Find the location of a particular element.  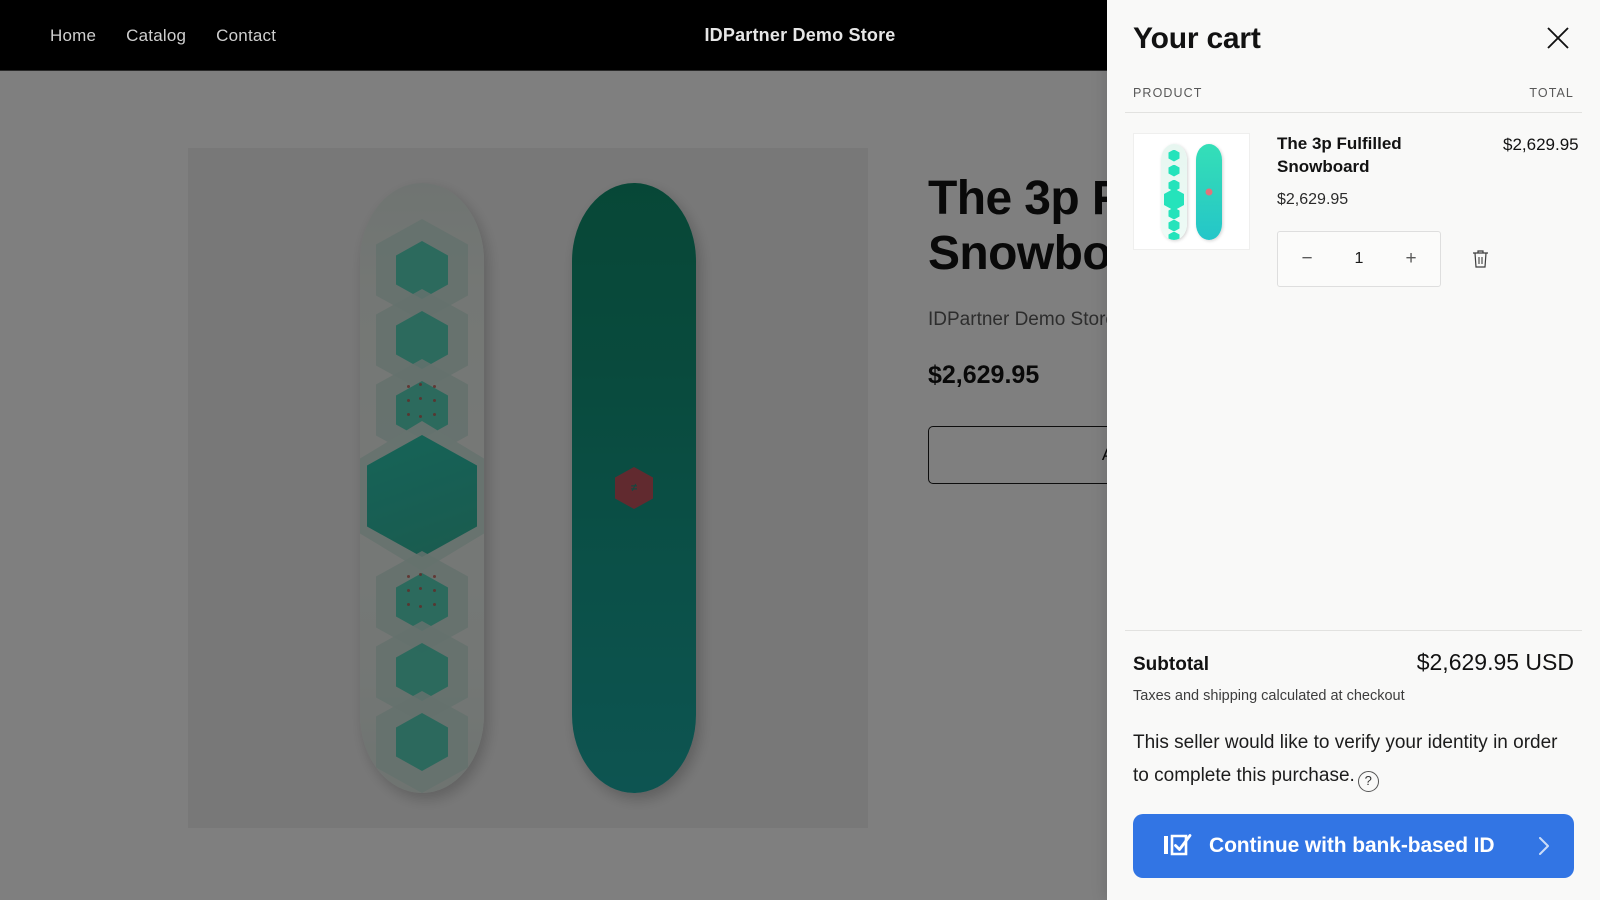

chevron-right-icon is located at coordinates (1544, 846).